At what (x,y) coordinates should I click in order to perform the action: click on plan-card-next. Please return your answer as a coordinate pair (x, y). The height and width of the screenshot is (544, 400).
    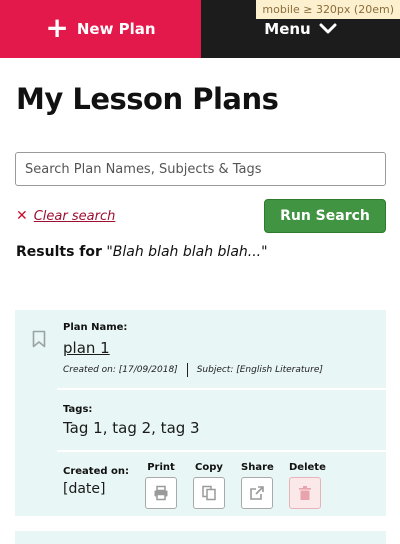
    Looking at the image, I should click on (200, 537).